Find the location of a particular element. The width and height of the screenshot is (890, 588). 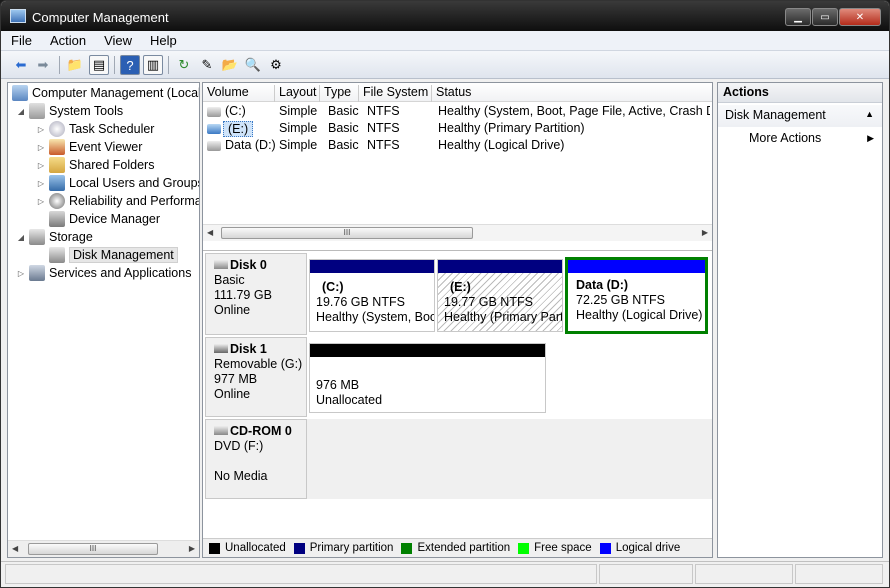

minimize-button: ▁ is located at coordinates (798, 17).